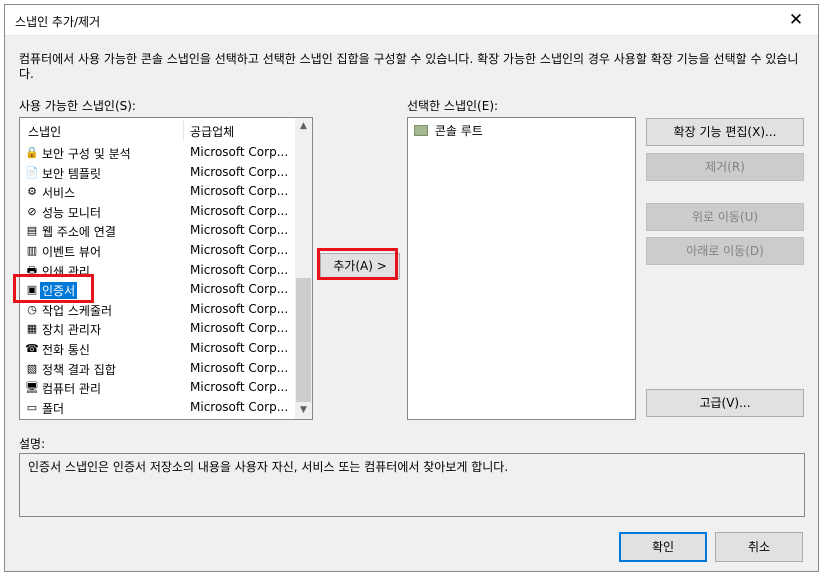  What do you see at coordinates (32, 231) in the screenshot?
I see `web-link-icon: ▤` at bounding box center [32, 231].